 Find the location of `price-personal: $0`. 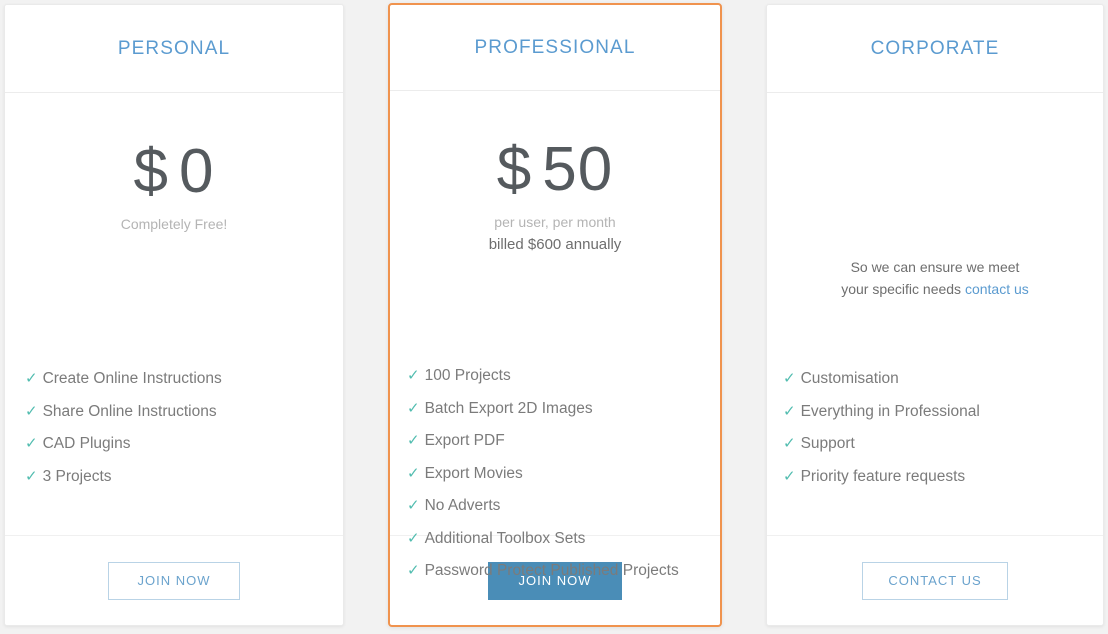

price-personal: $0 is located at coordinates (174, 172).